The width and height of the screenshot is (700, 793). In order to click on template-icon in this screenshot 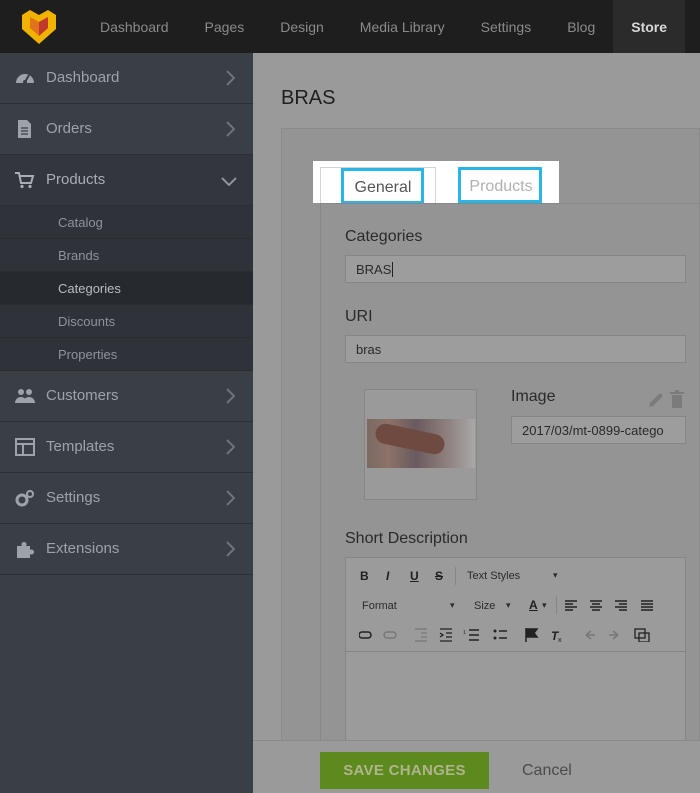, I will do `click(25, 447)`.